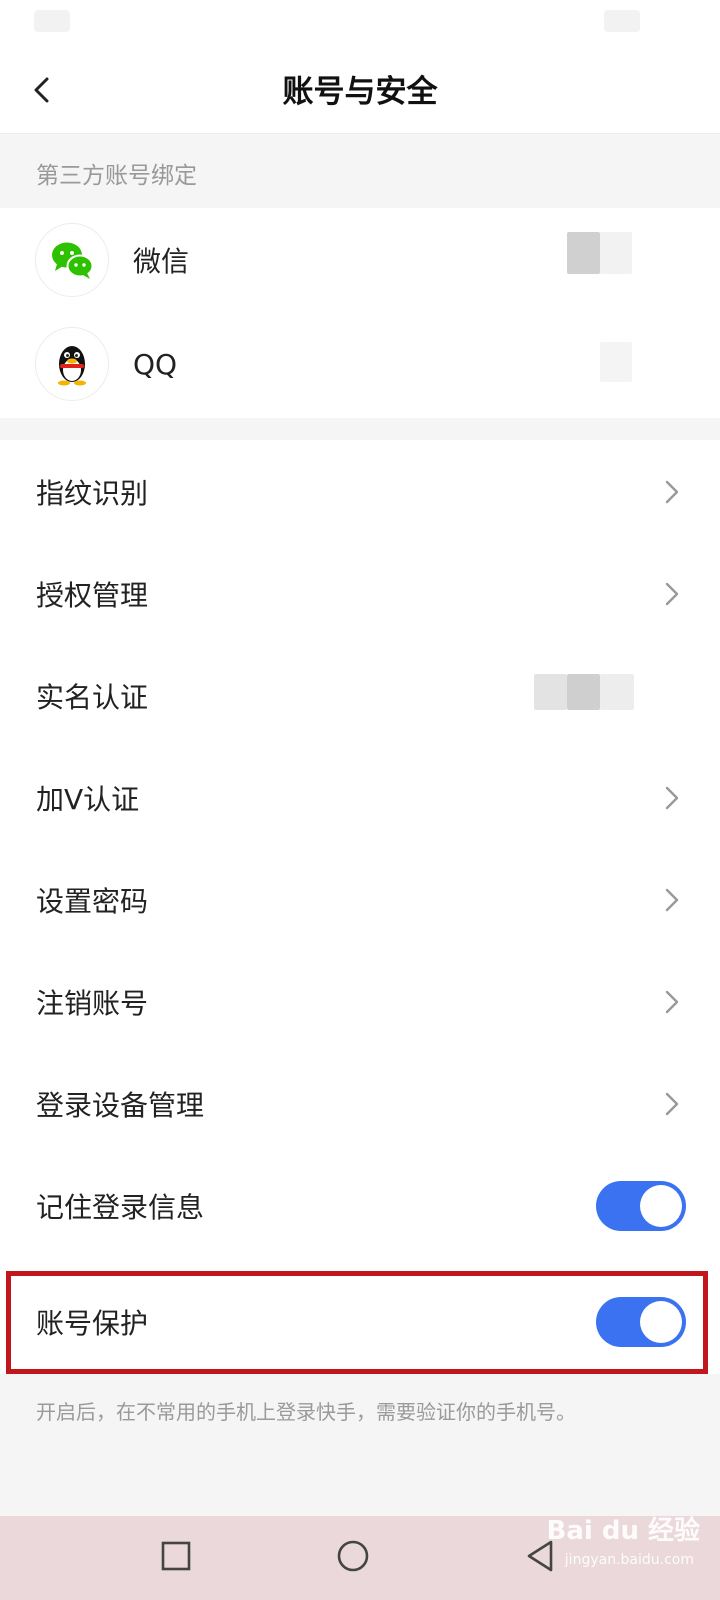 This screenshot has width=720, height=1600. I want to click on home-button, so click(353, 1558).